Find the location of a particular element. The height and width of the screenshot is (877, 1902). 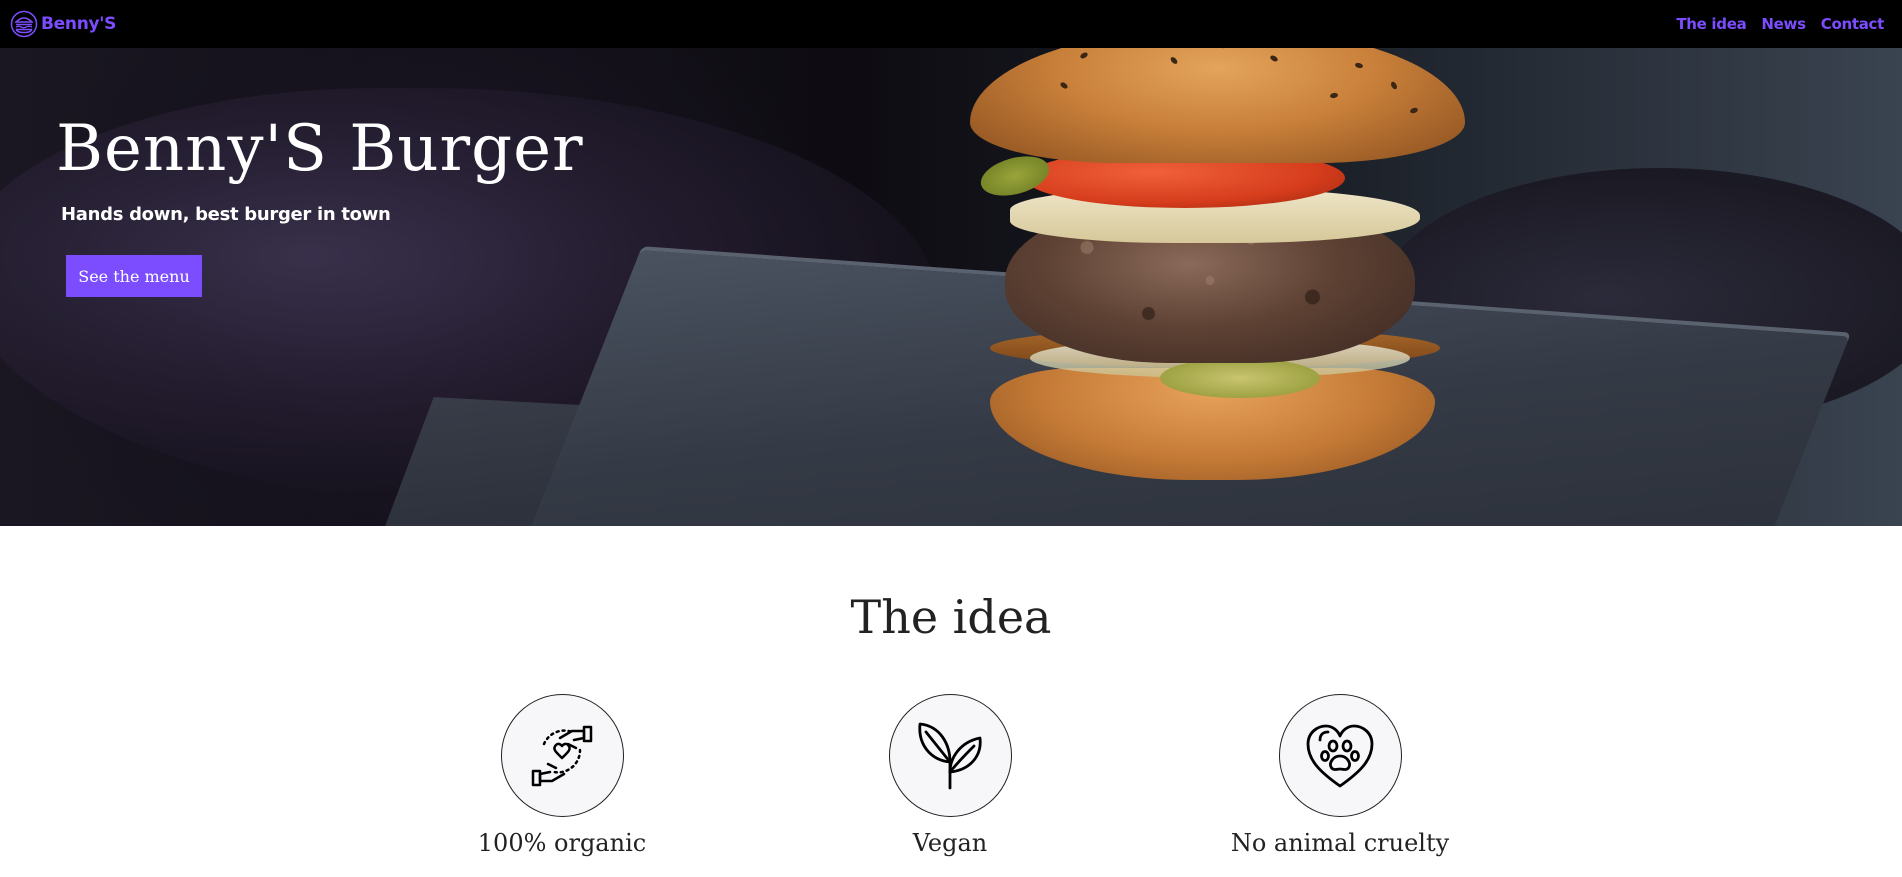

idea-section-title: The idea is located at coordinates (951, 617).